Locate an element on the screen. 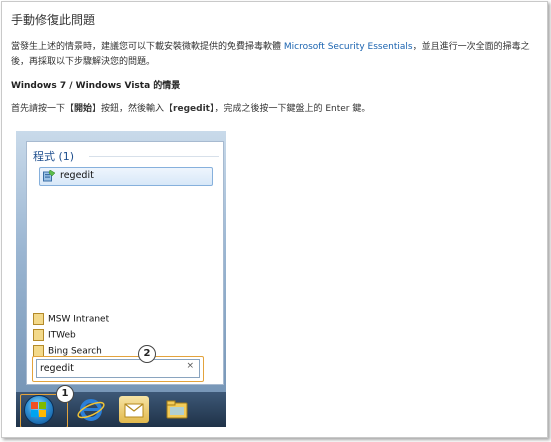 Image resolution: width=551 pixels, height=442 pixels. folder-explorer-icon is located at coordinates (177, 409).